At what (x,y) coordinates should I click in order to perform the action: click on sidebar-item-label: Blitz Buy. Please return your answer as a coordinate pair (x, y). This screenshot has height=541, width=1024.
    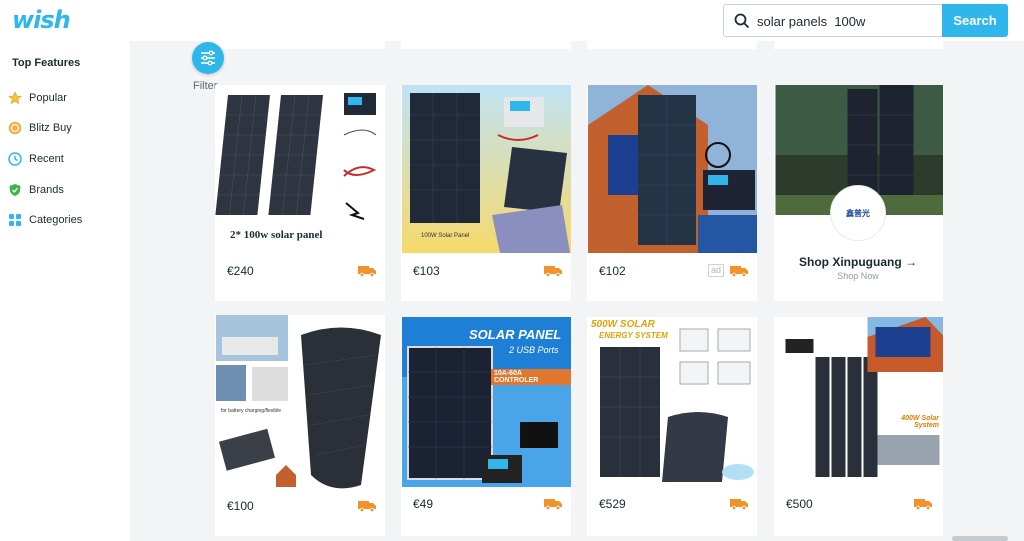
    Looking at the image, I should click on (50, 128).